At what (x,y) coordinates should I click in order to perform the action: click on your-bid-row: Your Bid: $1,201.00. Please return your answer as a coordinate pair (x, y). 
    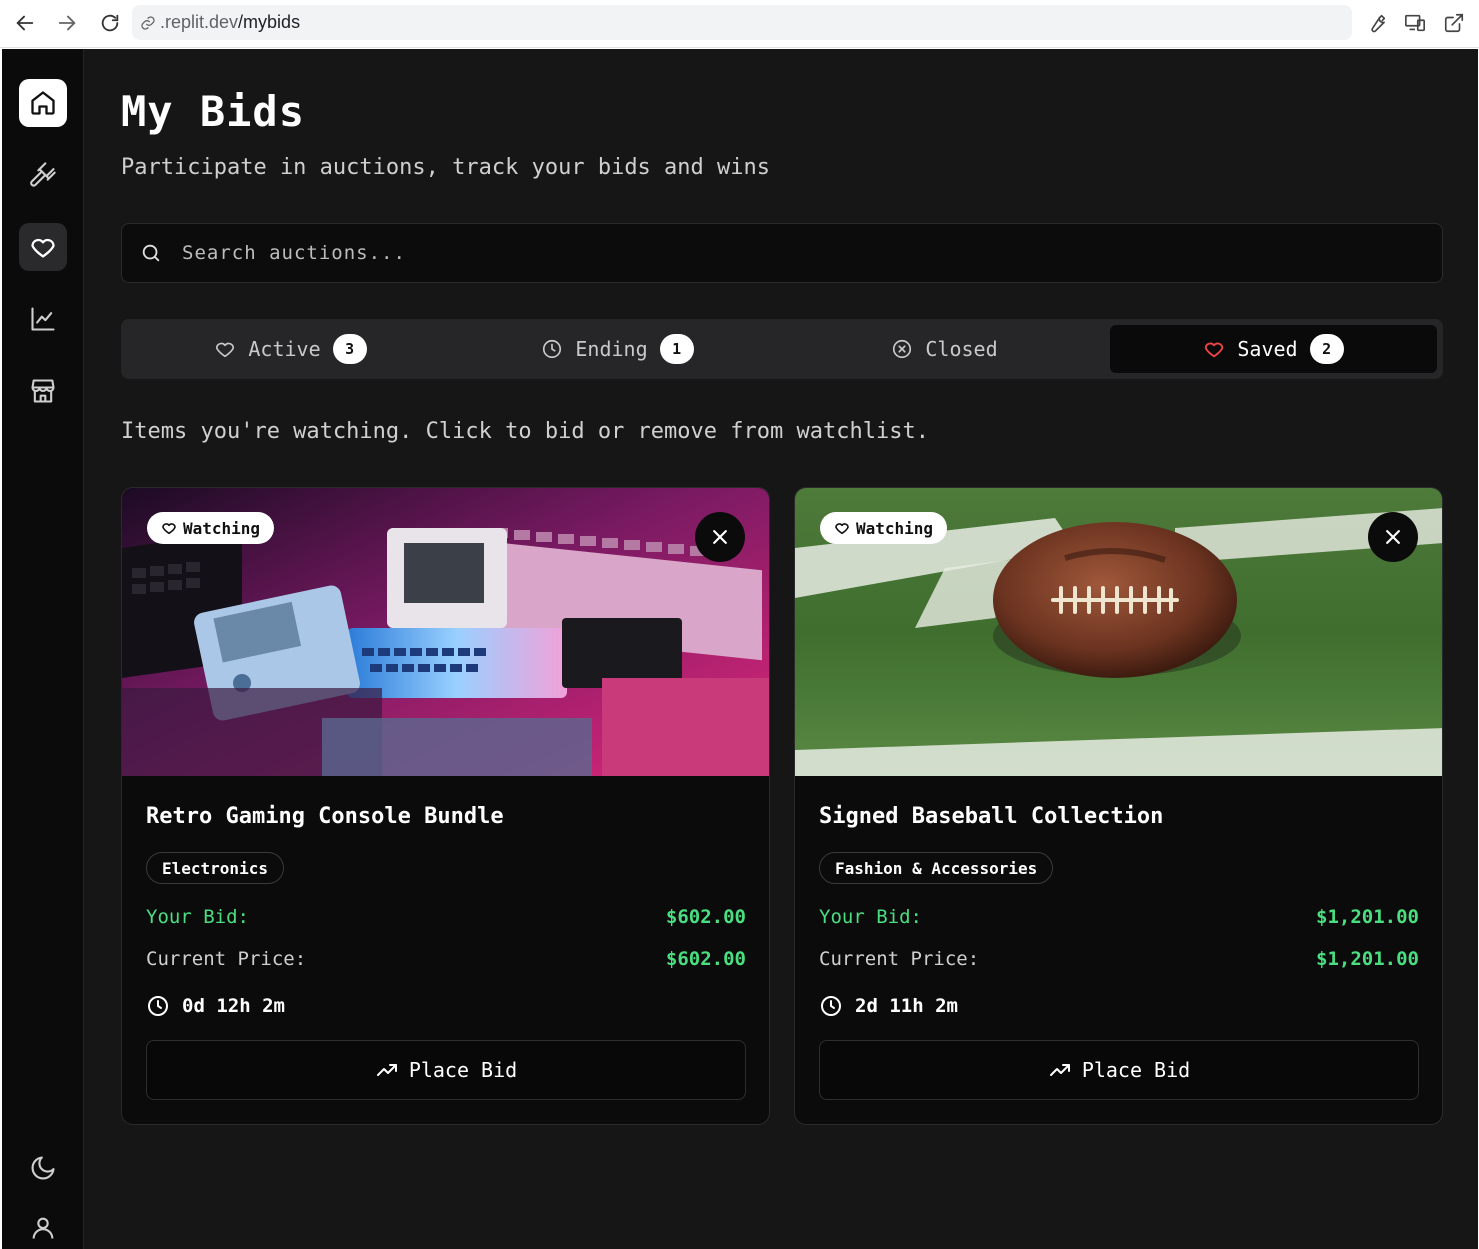
    Looking at the image, I should click on (1119, 917).